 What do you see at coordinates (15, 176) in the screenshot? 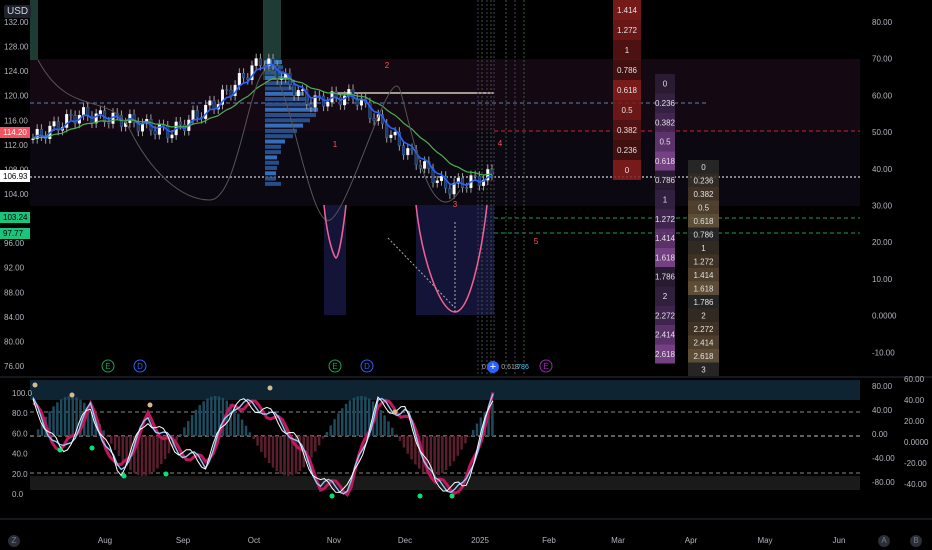
I see `last-price-label: 106.93` at bounding box center [15, 176].